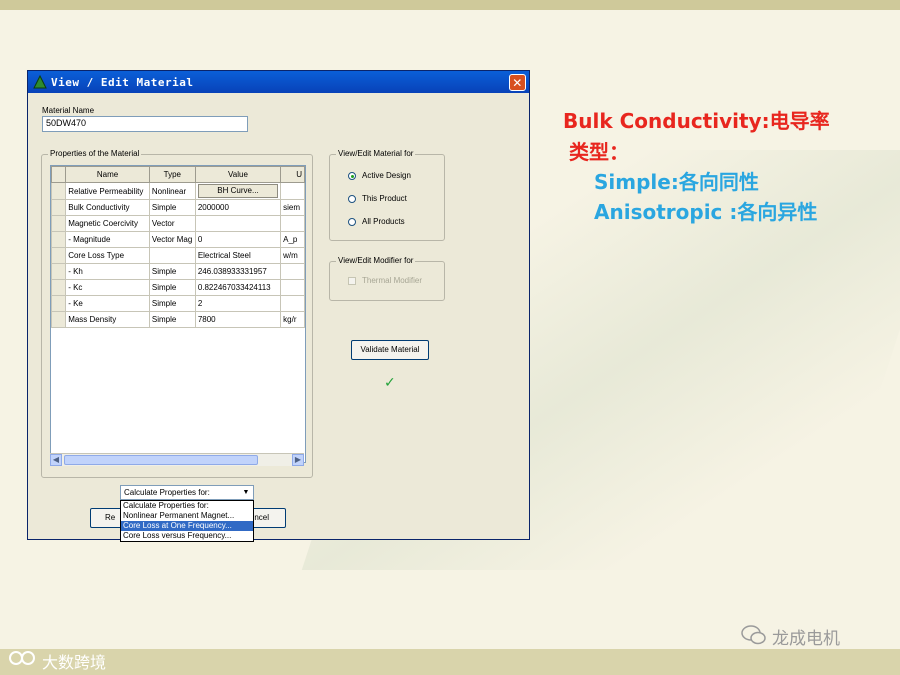 This screenshot has height=675, width=900. Describe the element at coordinates (68, 110) in the screenshot. I see `material-name-label: Material Name` at that location.